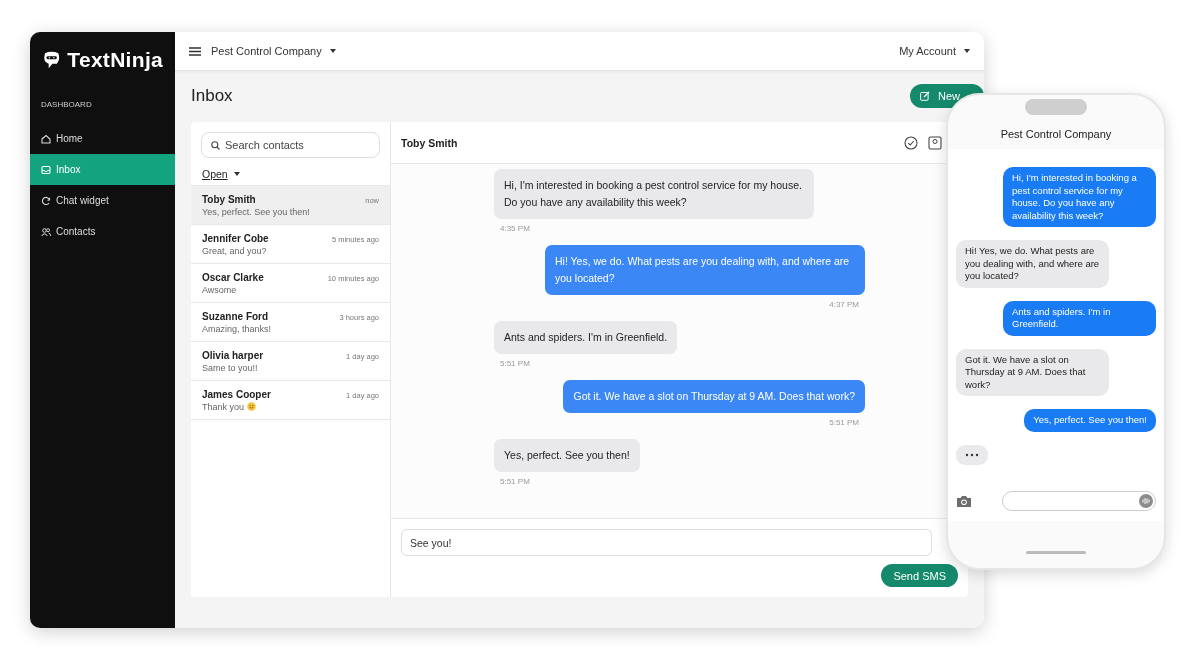  What do you see at coordinates (236, 394) in the screenshot?
I see `contact-name: James Cooper` at bounding box center [236, 394].